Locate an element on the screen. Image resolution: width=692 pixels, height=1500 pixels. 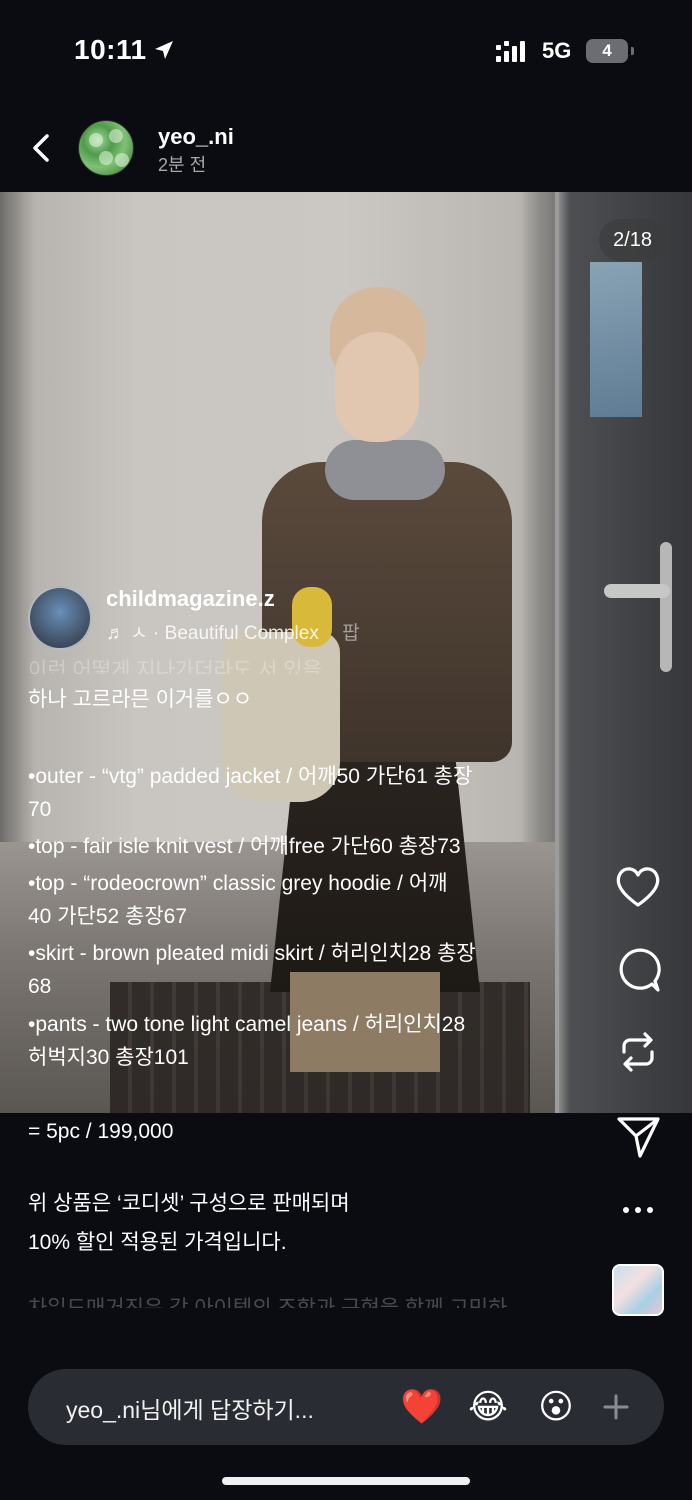
caption-item: 40 가단52 총장67 is located at coordinates (108, 916).